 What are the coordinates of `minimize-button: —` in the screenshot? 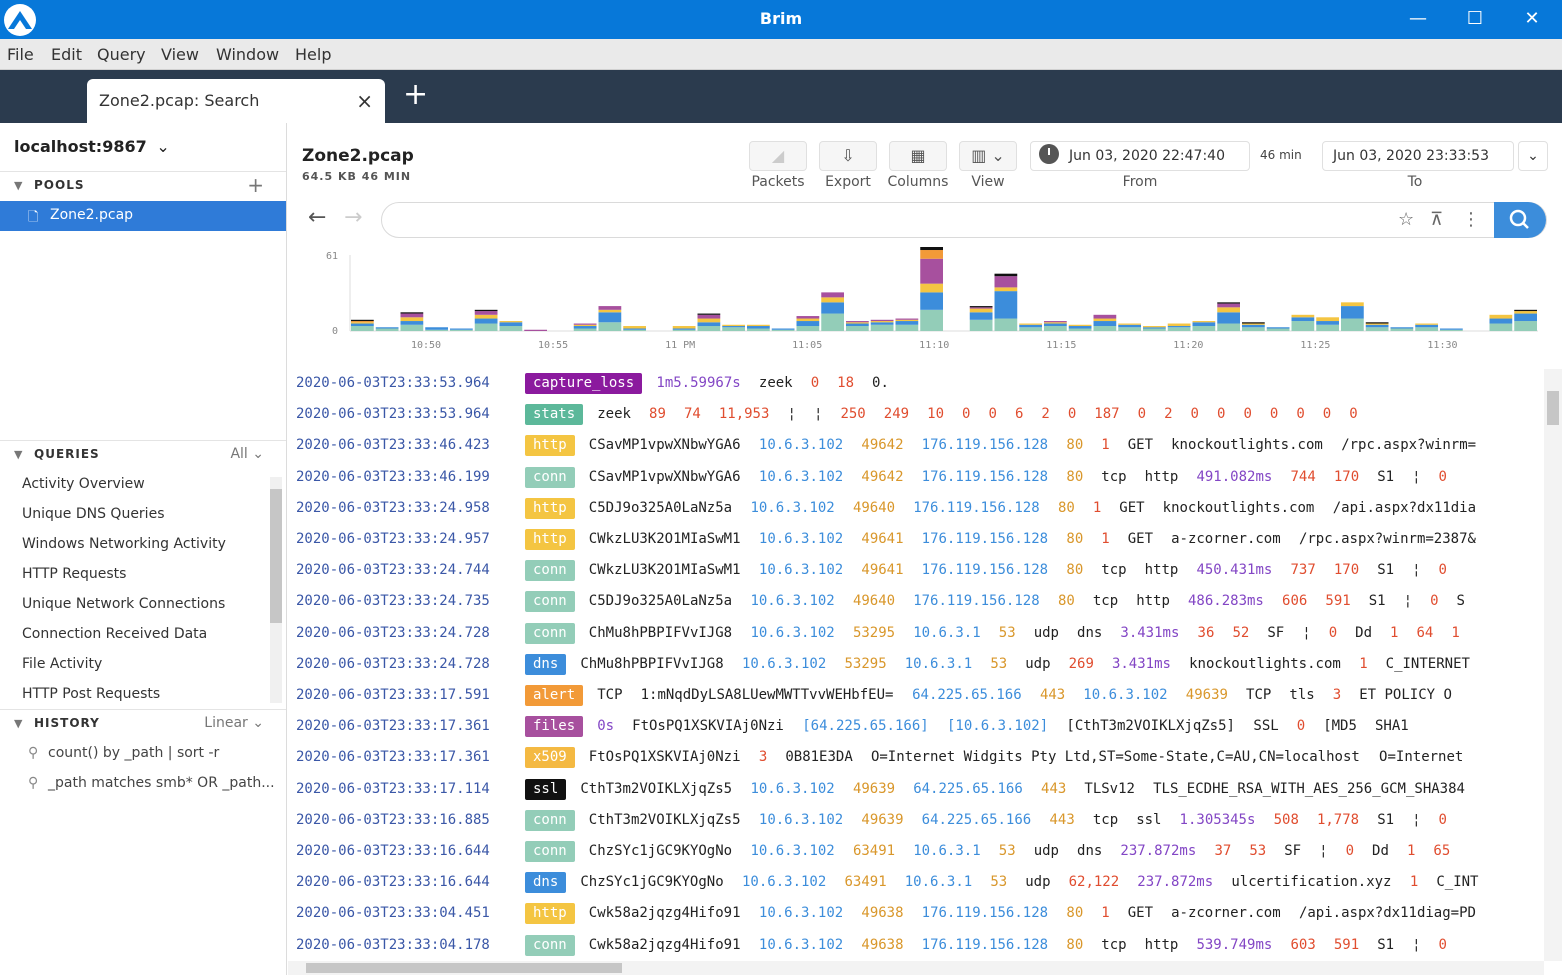 It's located at (1418, 19).